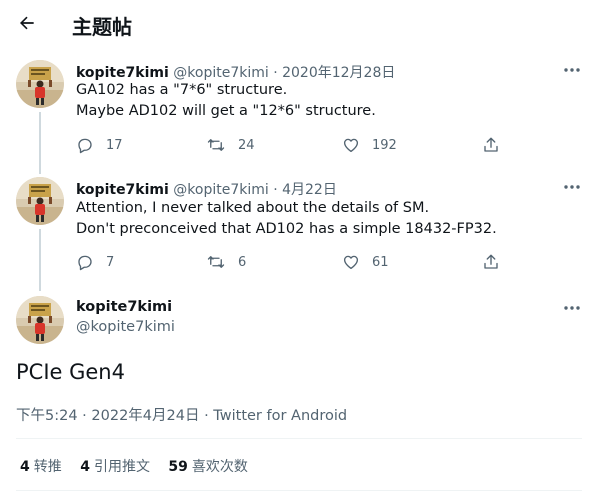 This screenshot has width=599, height=493. What do you see at coordinates (110, 262) in the screenshot?
I see `reply-count: 7` at bounding box center [110, 262].